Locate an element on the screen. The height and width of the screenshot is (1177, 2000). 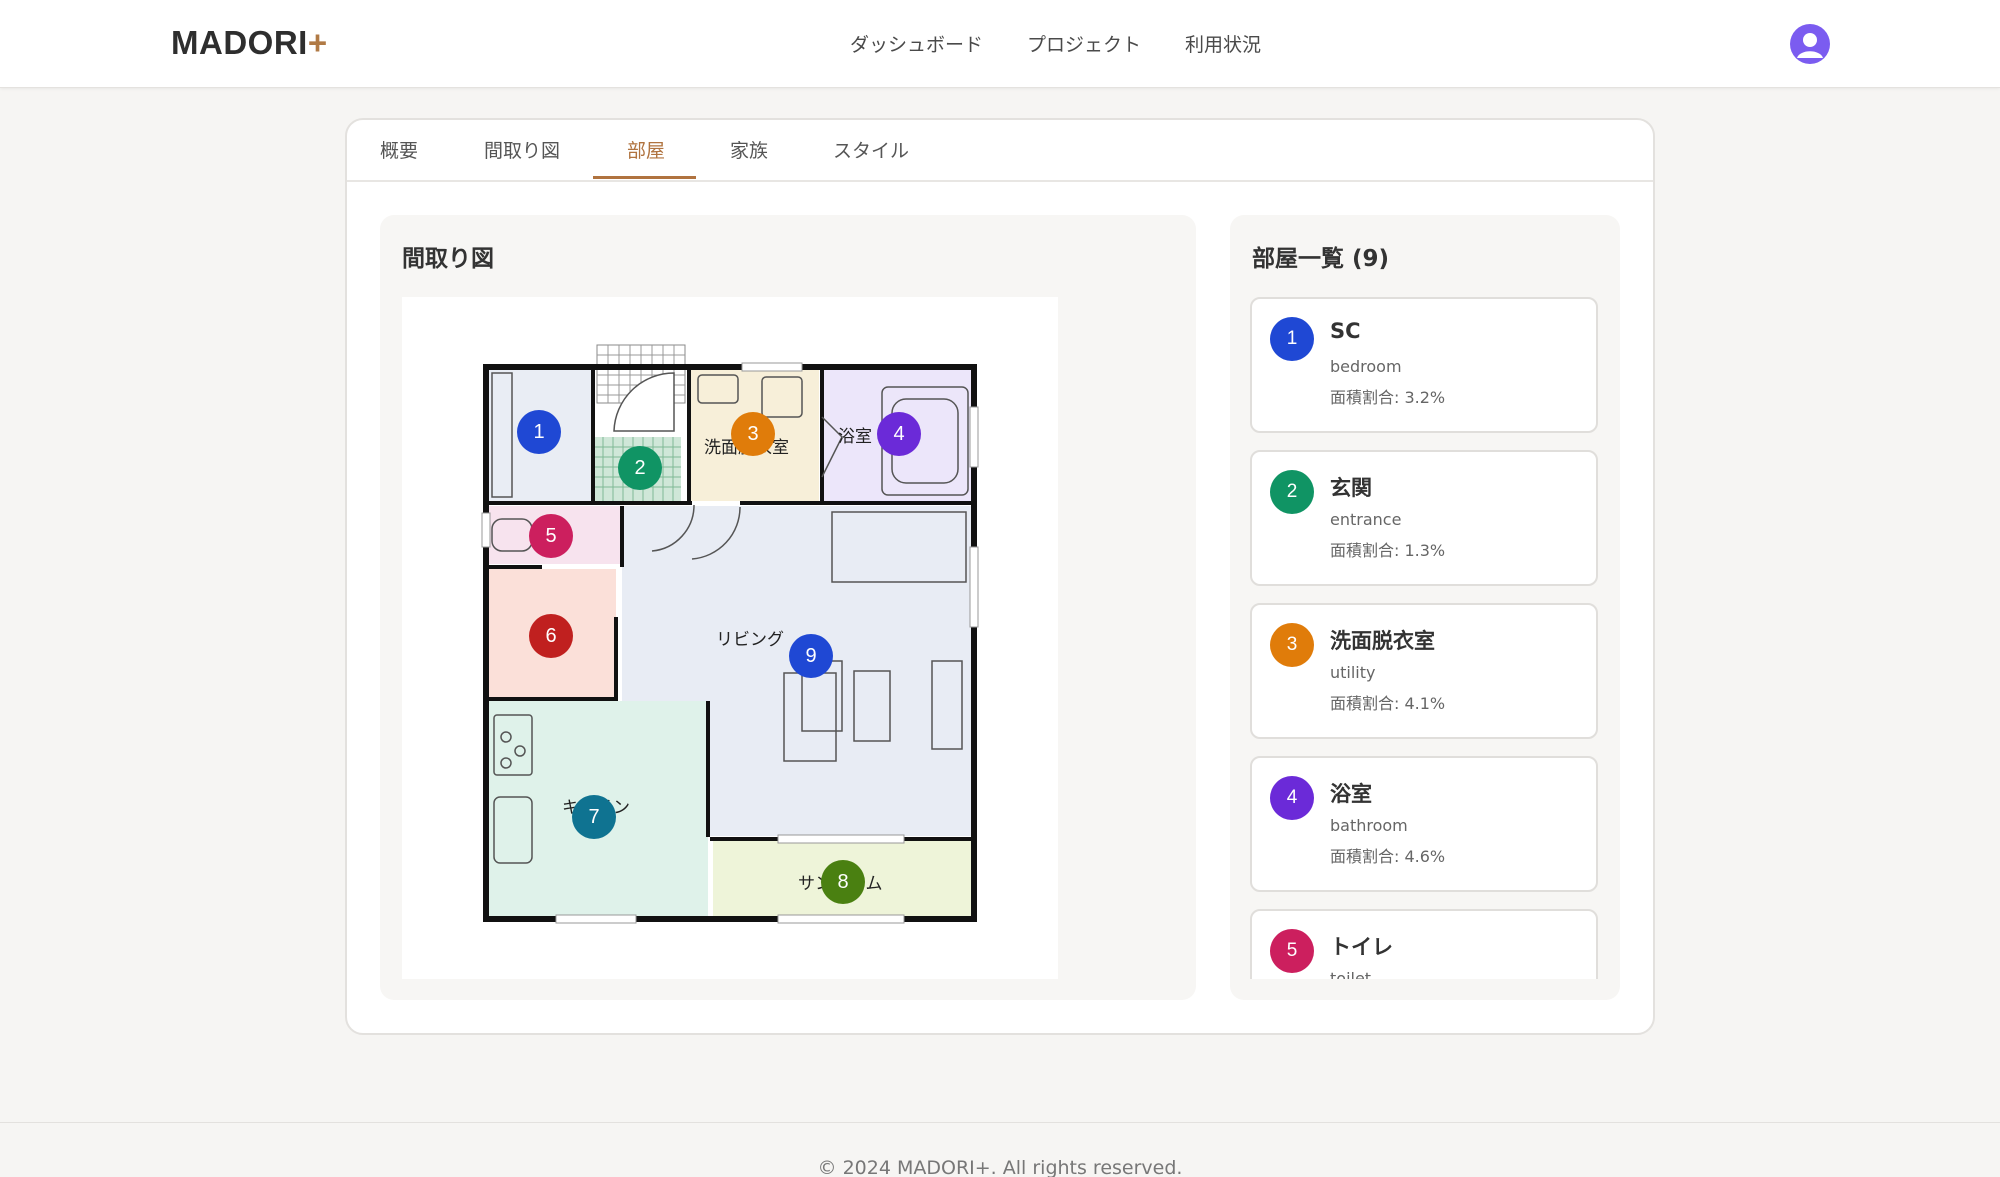
room-marker-4: 4 is located at coordinates (899, 434).